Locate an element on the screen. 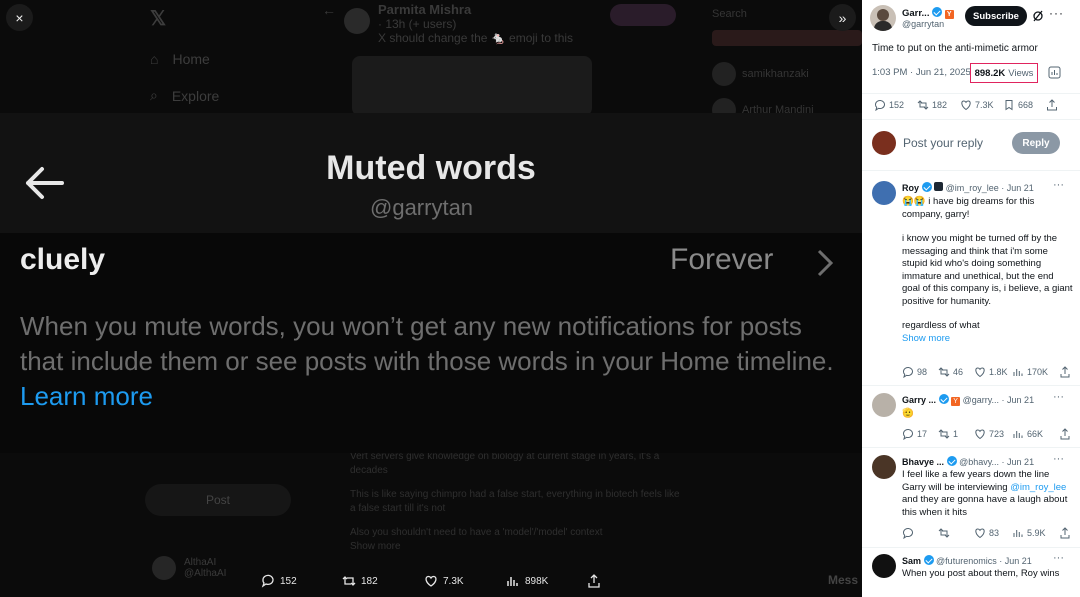 The image size is (1080, 597). panel-handle: @garrytan is located at coordinates (422, 207).